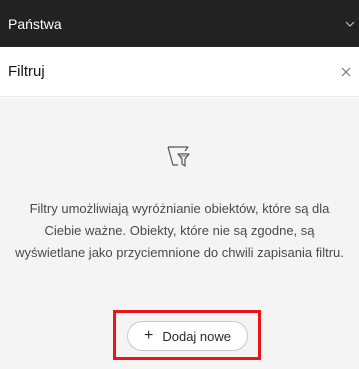  Describe the element at coordinates (179, 23) in the screenshot. I see `layer-header: Państwa` at that location.